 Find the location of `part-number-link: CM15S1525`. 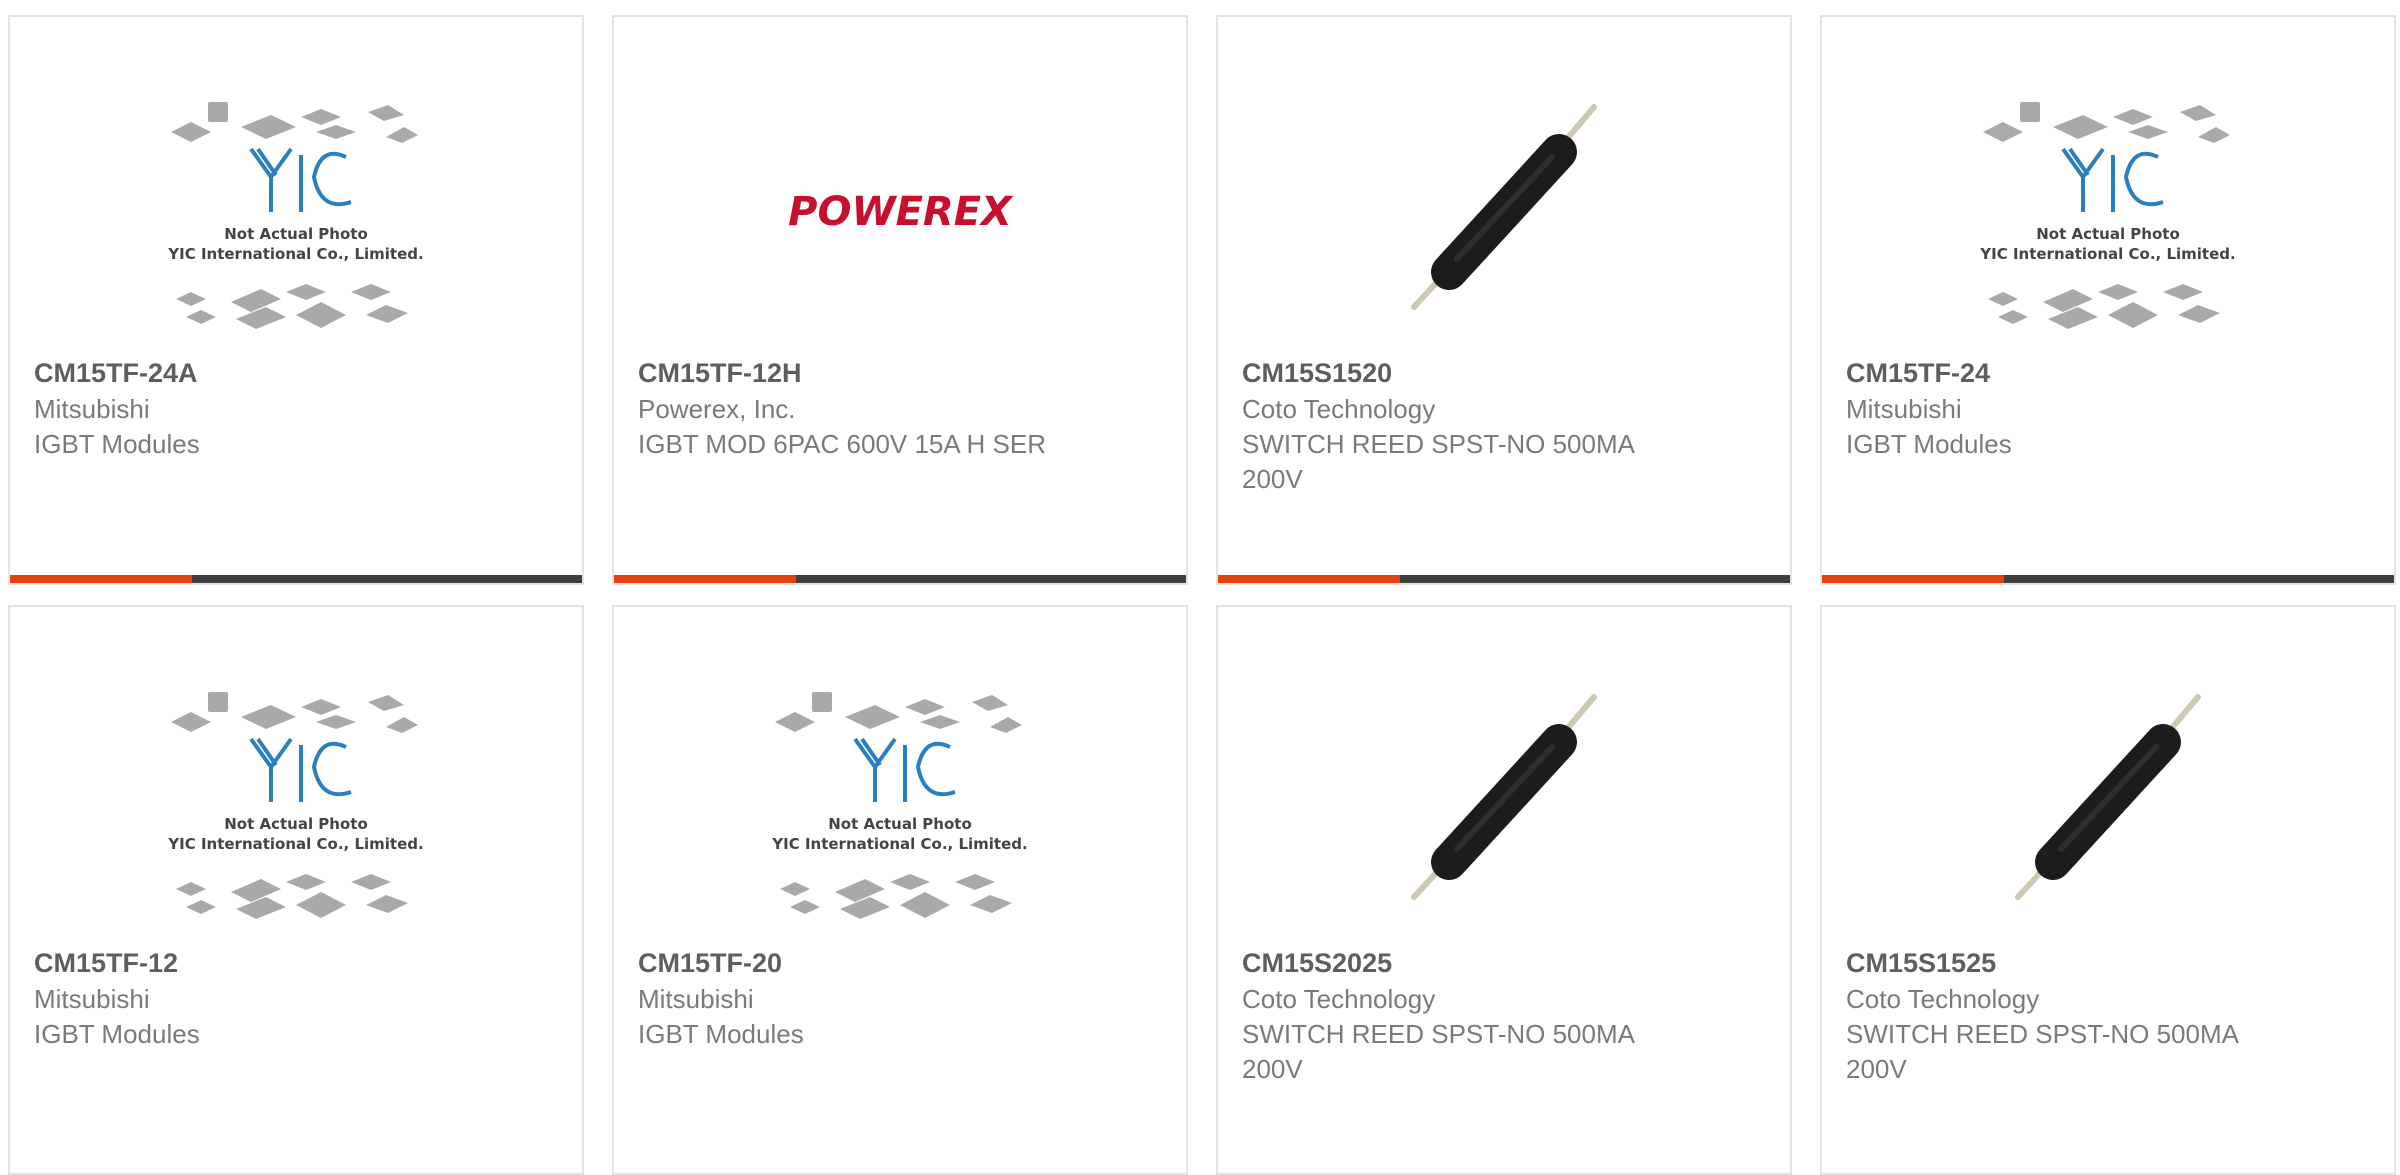

part-number-link: CM15S1525 is located at coordinates (2056, 963).